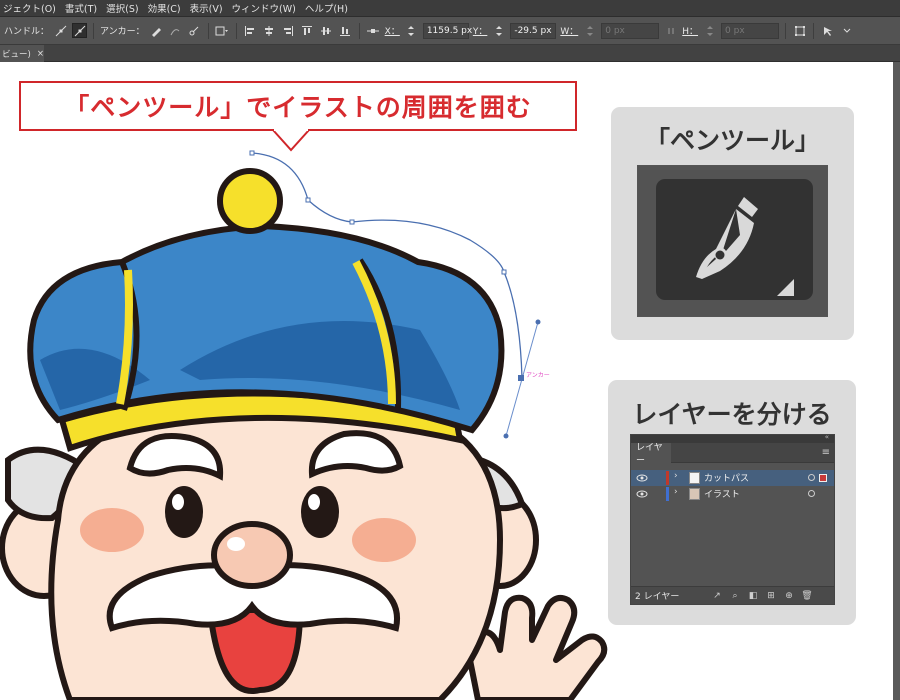  What do you see at coordinates (717, 596) in the screenshot?
I see `export-icon: ↗` at bounding box center [717, 596].